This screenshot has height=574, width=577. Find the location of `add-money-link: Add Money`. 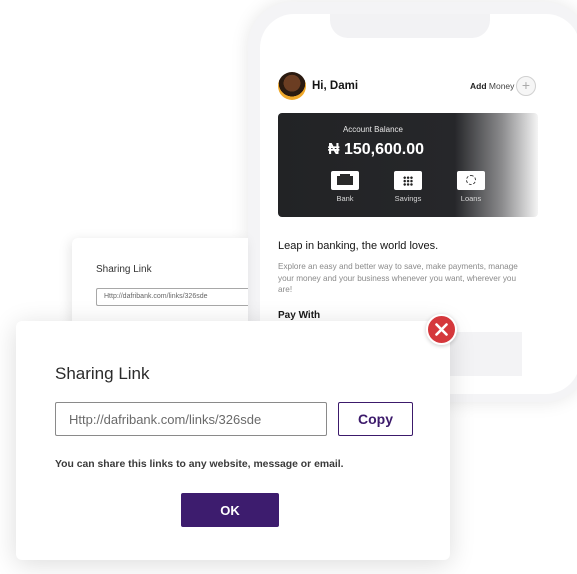

add-money-link: Add Money is located at coordinates (492, 86).